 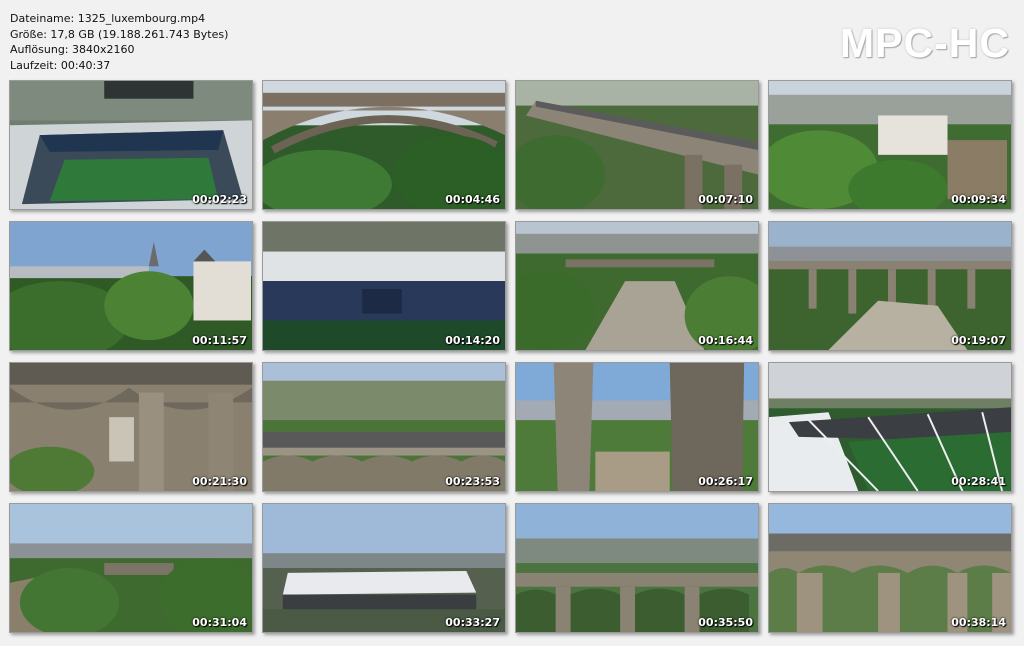 I want to click on arena-building-image, so click(x=384, y=568).